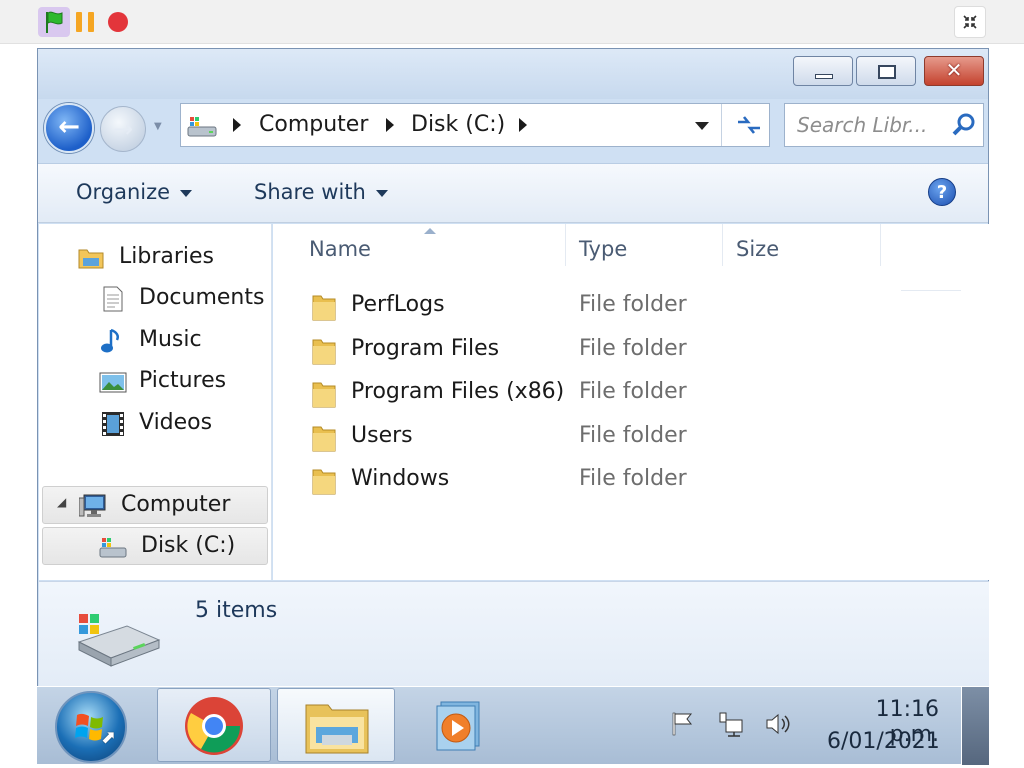 This screenshot has height=768, width=1024. I want to click on shrink-button, so click(970, 22).